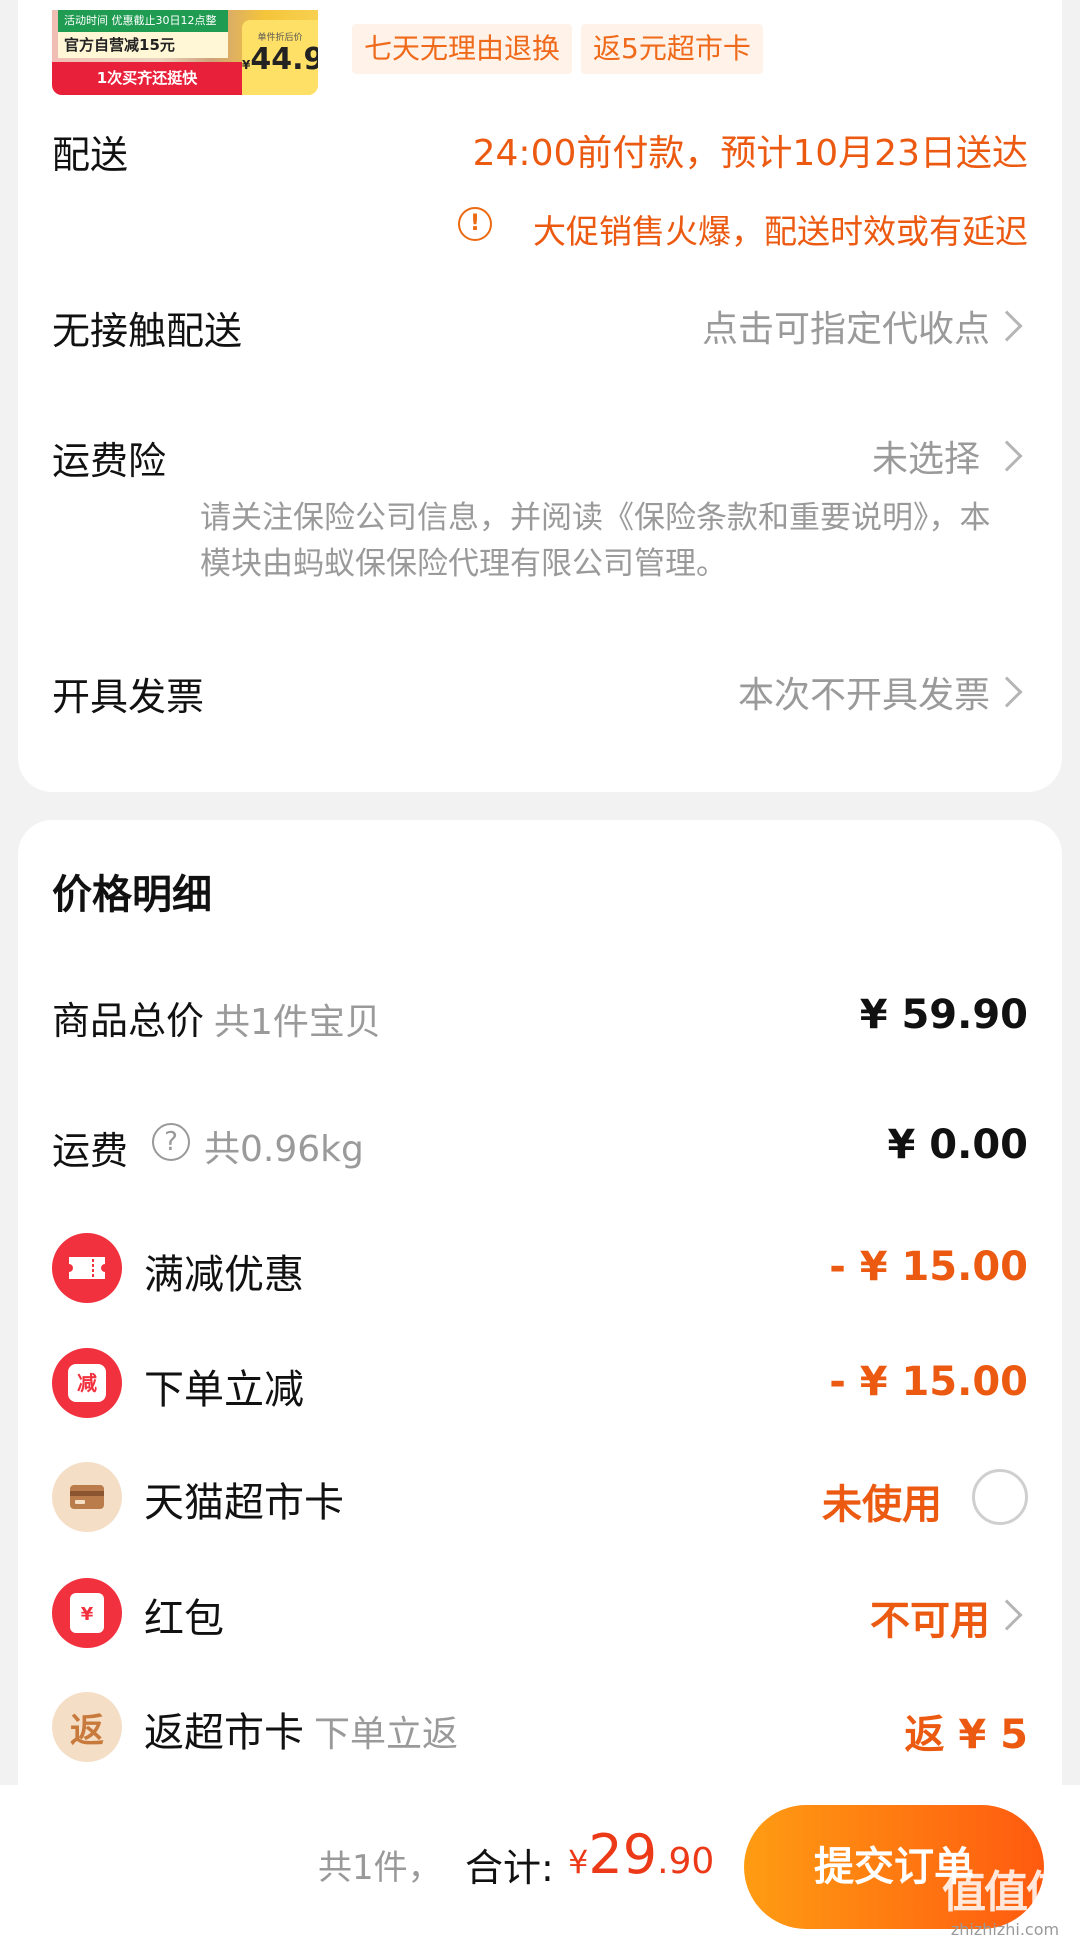 The width and height of the screenshot is (1080, 1947). I want to click on watermark-logo: 值值值, so click(1006, 1892).